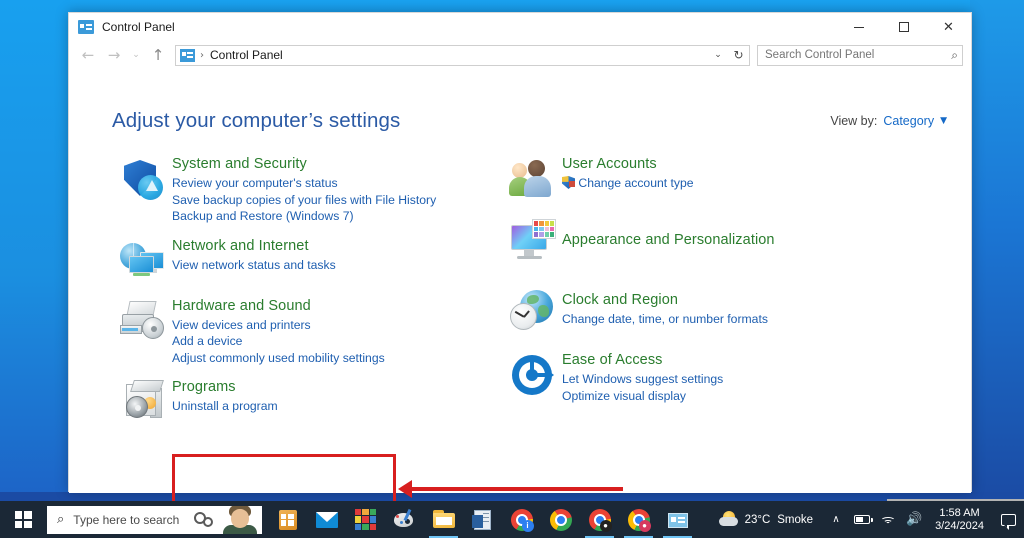  I want to click on category-link: View devices and printers, so click(278, 325).